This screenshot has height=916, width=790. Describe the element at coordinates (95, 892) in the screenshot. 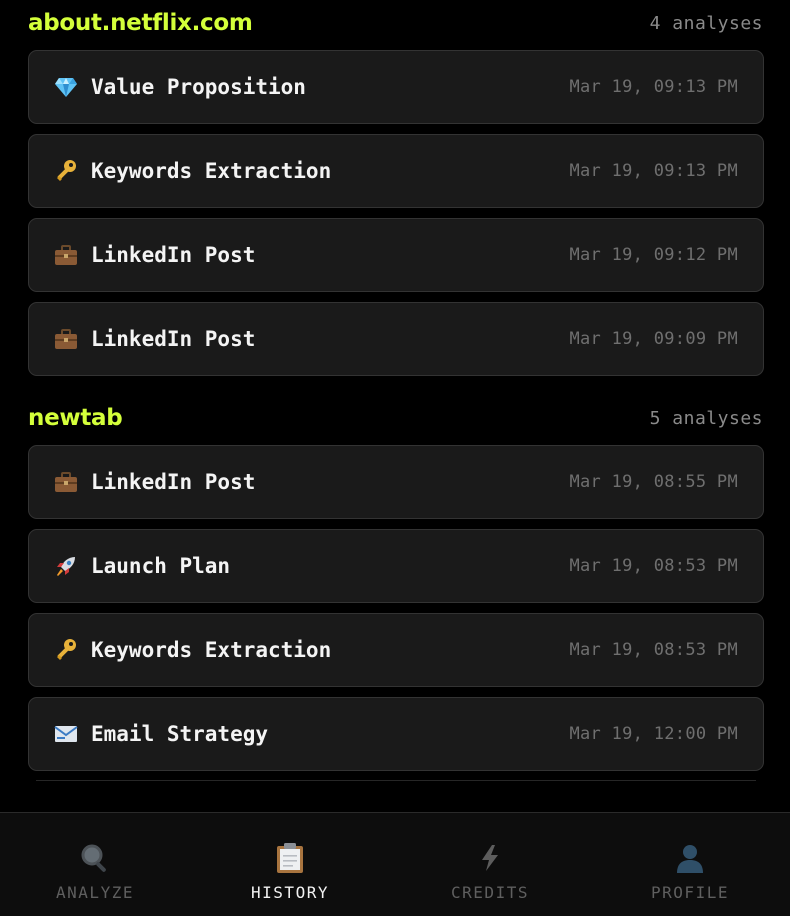

I see `nav-label: ANALYZE` at that location.